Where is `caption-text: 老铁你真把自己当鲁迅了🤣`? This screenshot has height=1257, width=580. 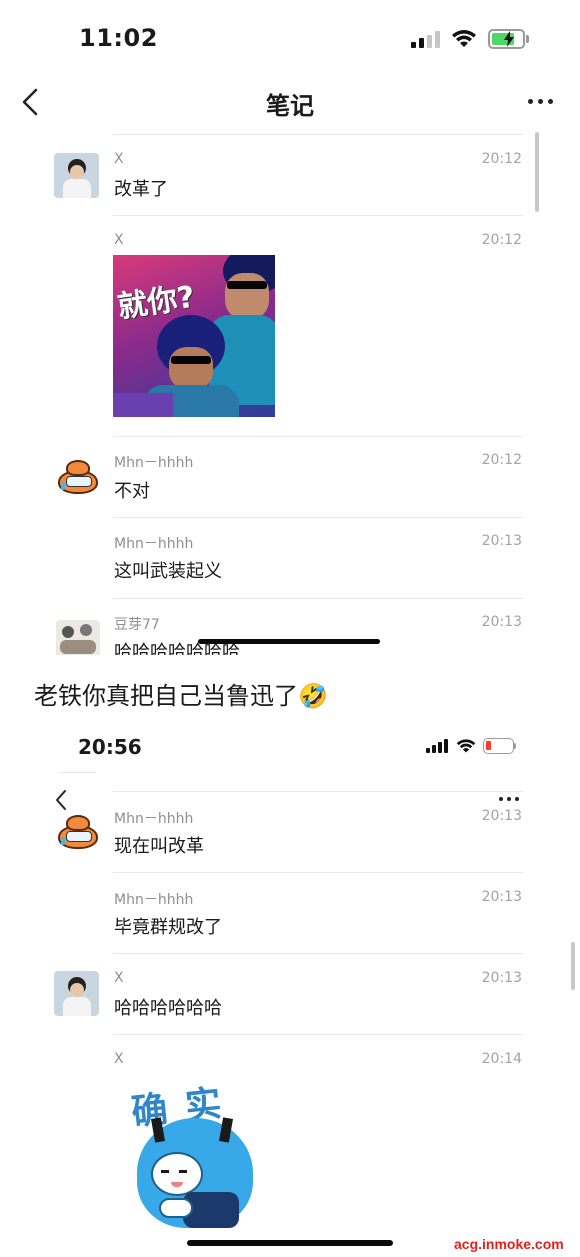
caption-text: 老铁你真把自己当鲁迅了🤣 is located at coordinates (181, 696).